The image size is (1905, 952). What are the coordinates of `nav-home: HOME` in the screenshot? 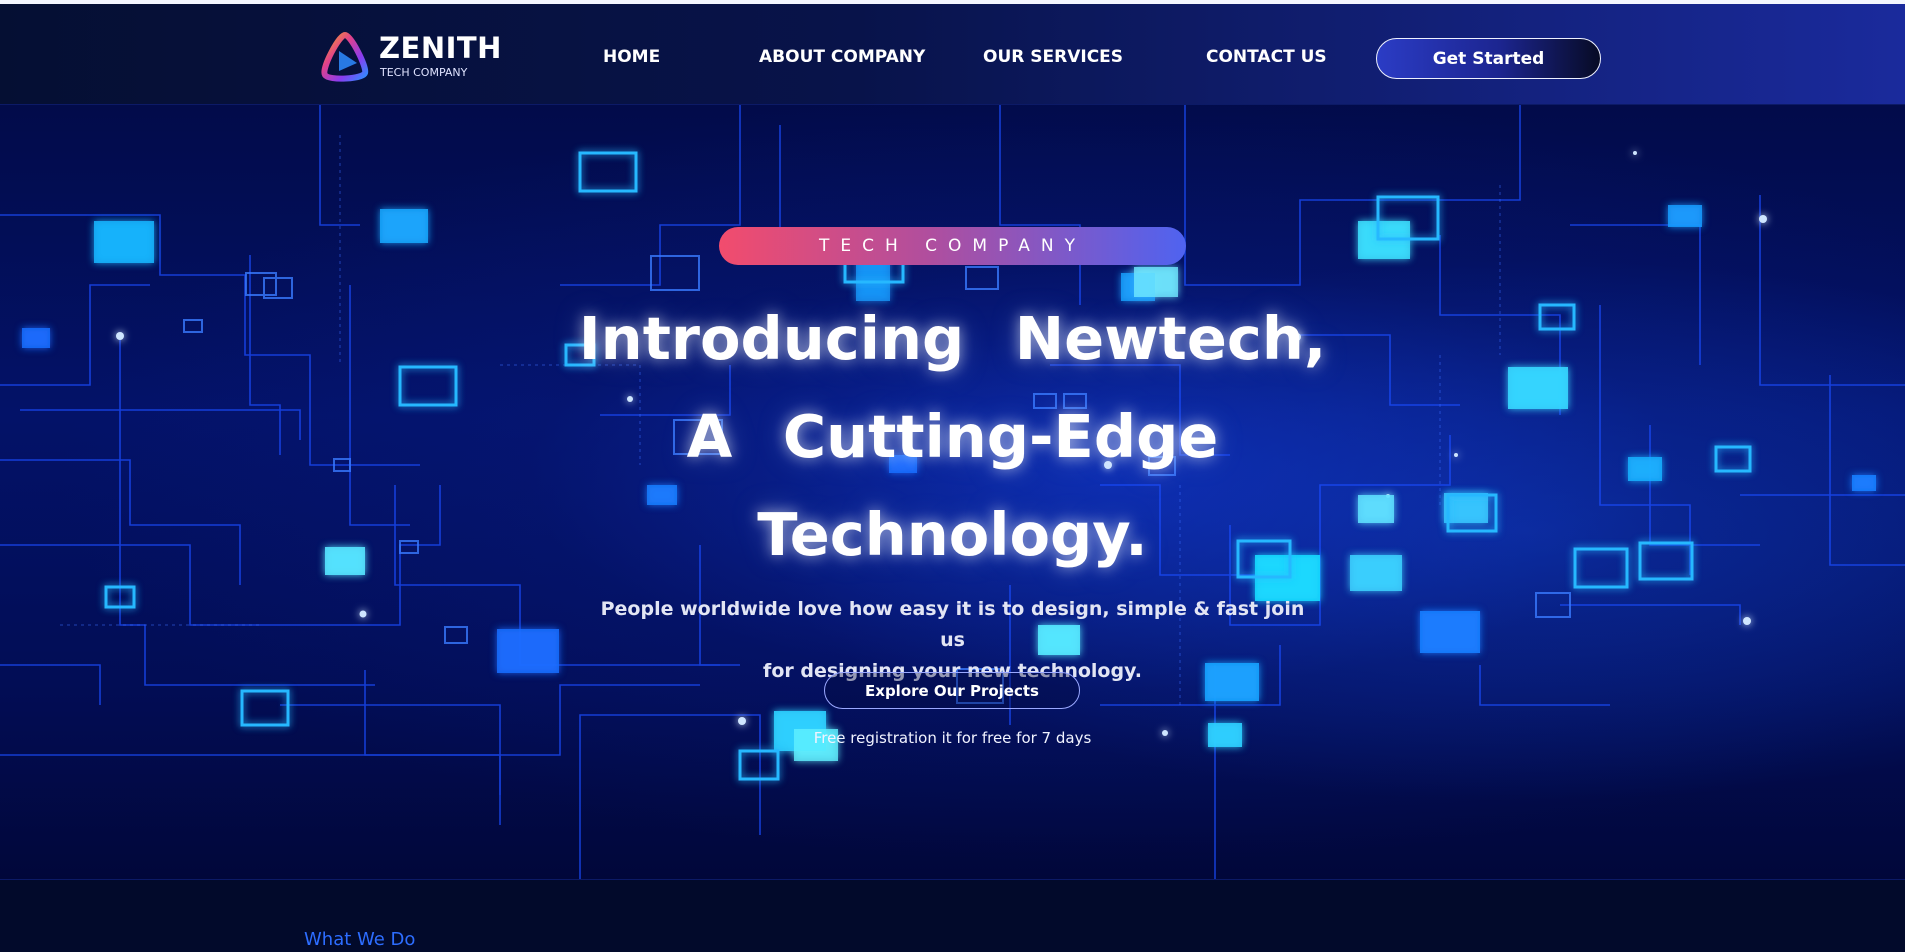 It's located at (631, 57).